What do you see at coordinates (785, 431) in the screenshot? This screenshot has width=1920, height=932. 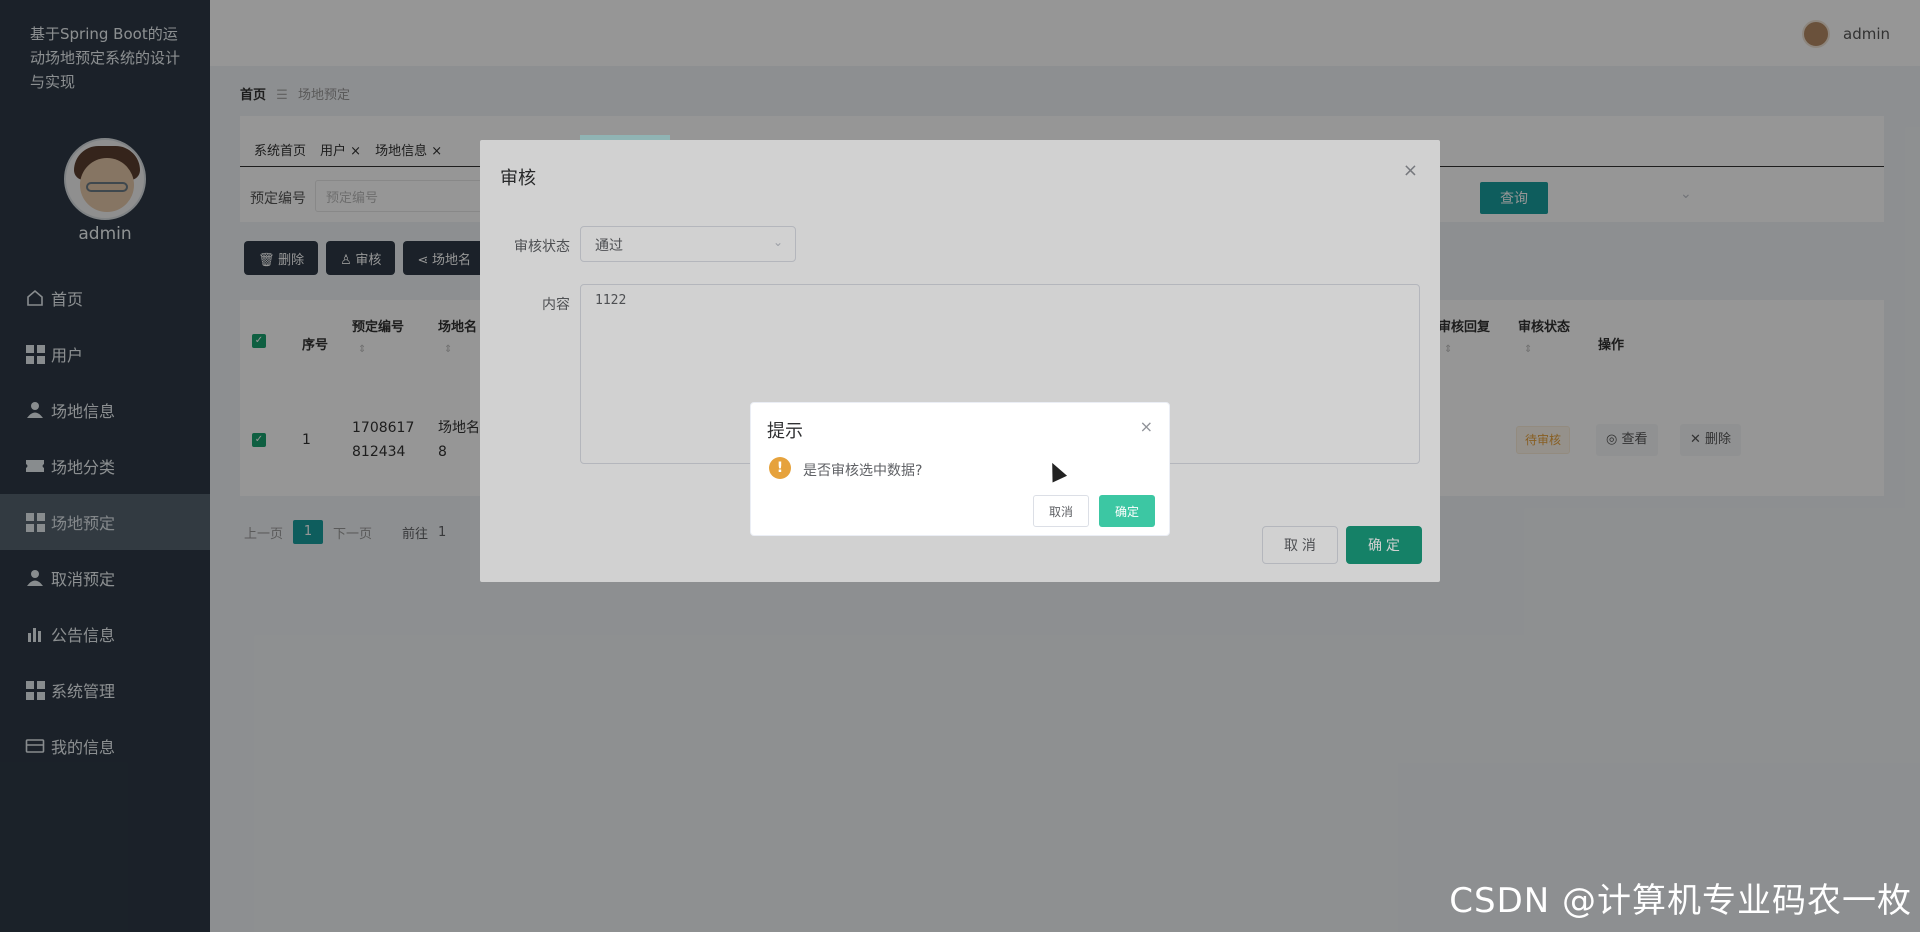 I see `message-box-title: 提示` at bounding box center [785, 431].